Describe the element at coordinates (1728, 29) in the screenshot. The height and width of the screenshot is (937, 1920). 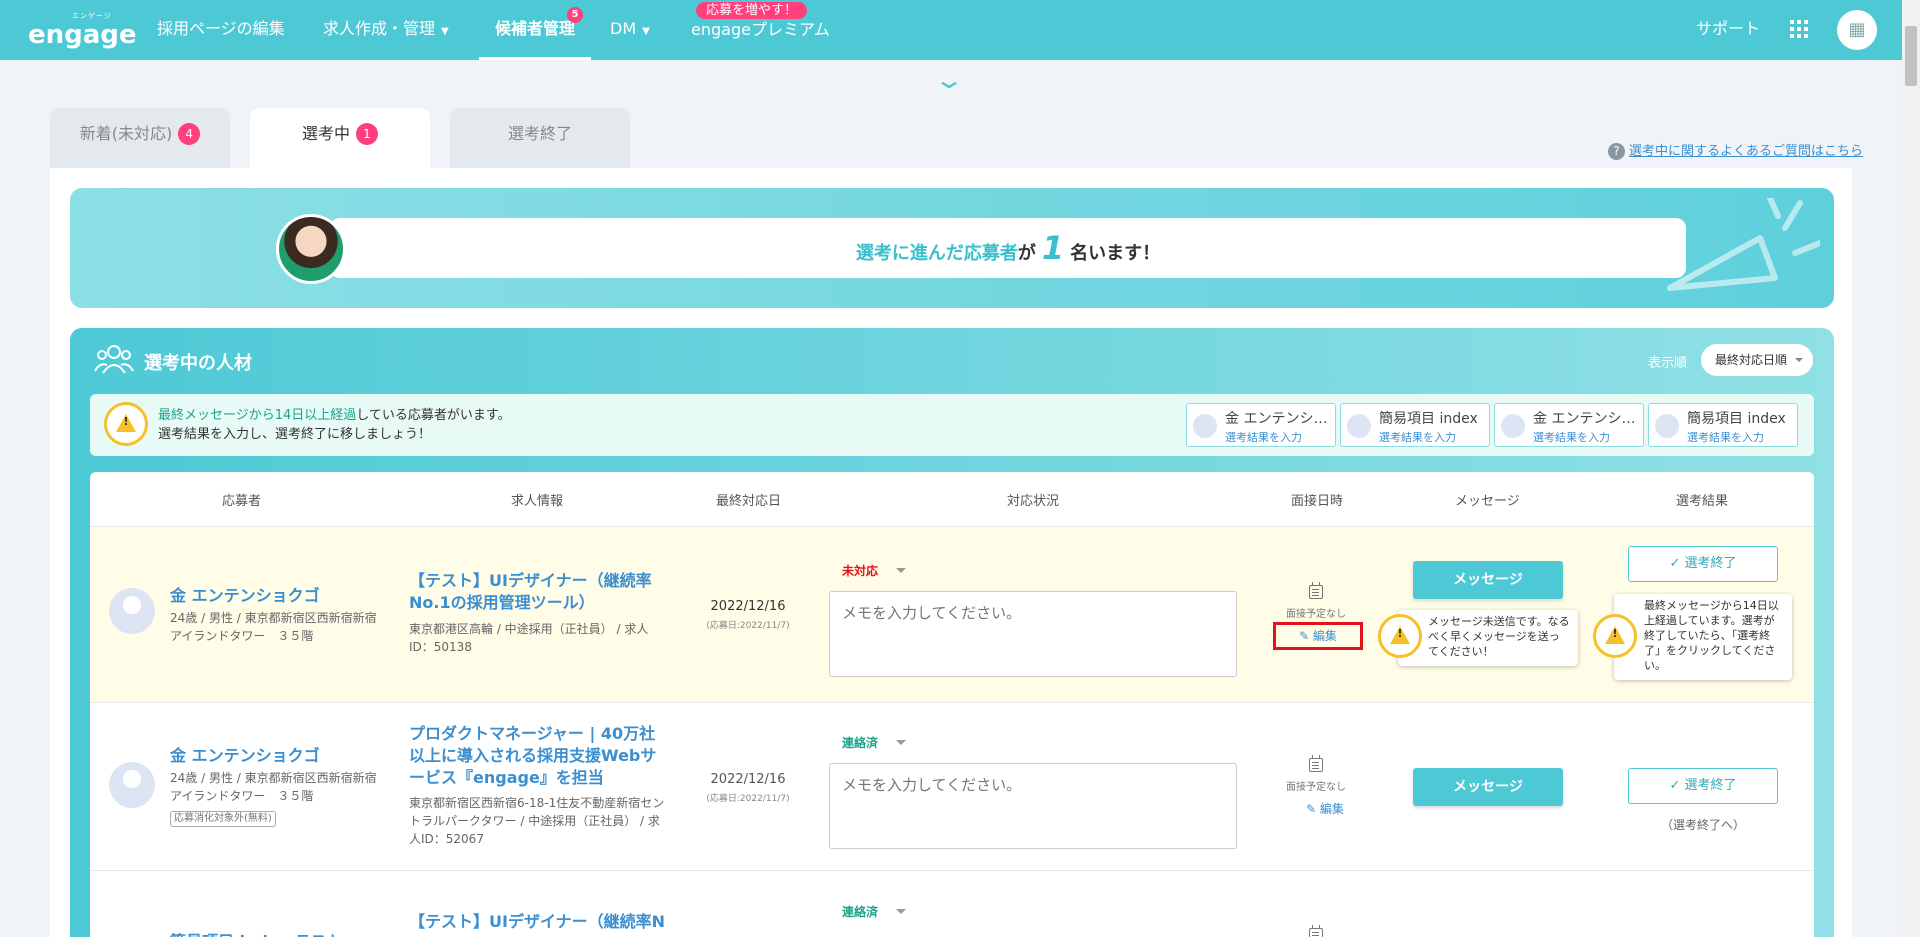
I see `support-link: サポート` at that location.